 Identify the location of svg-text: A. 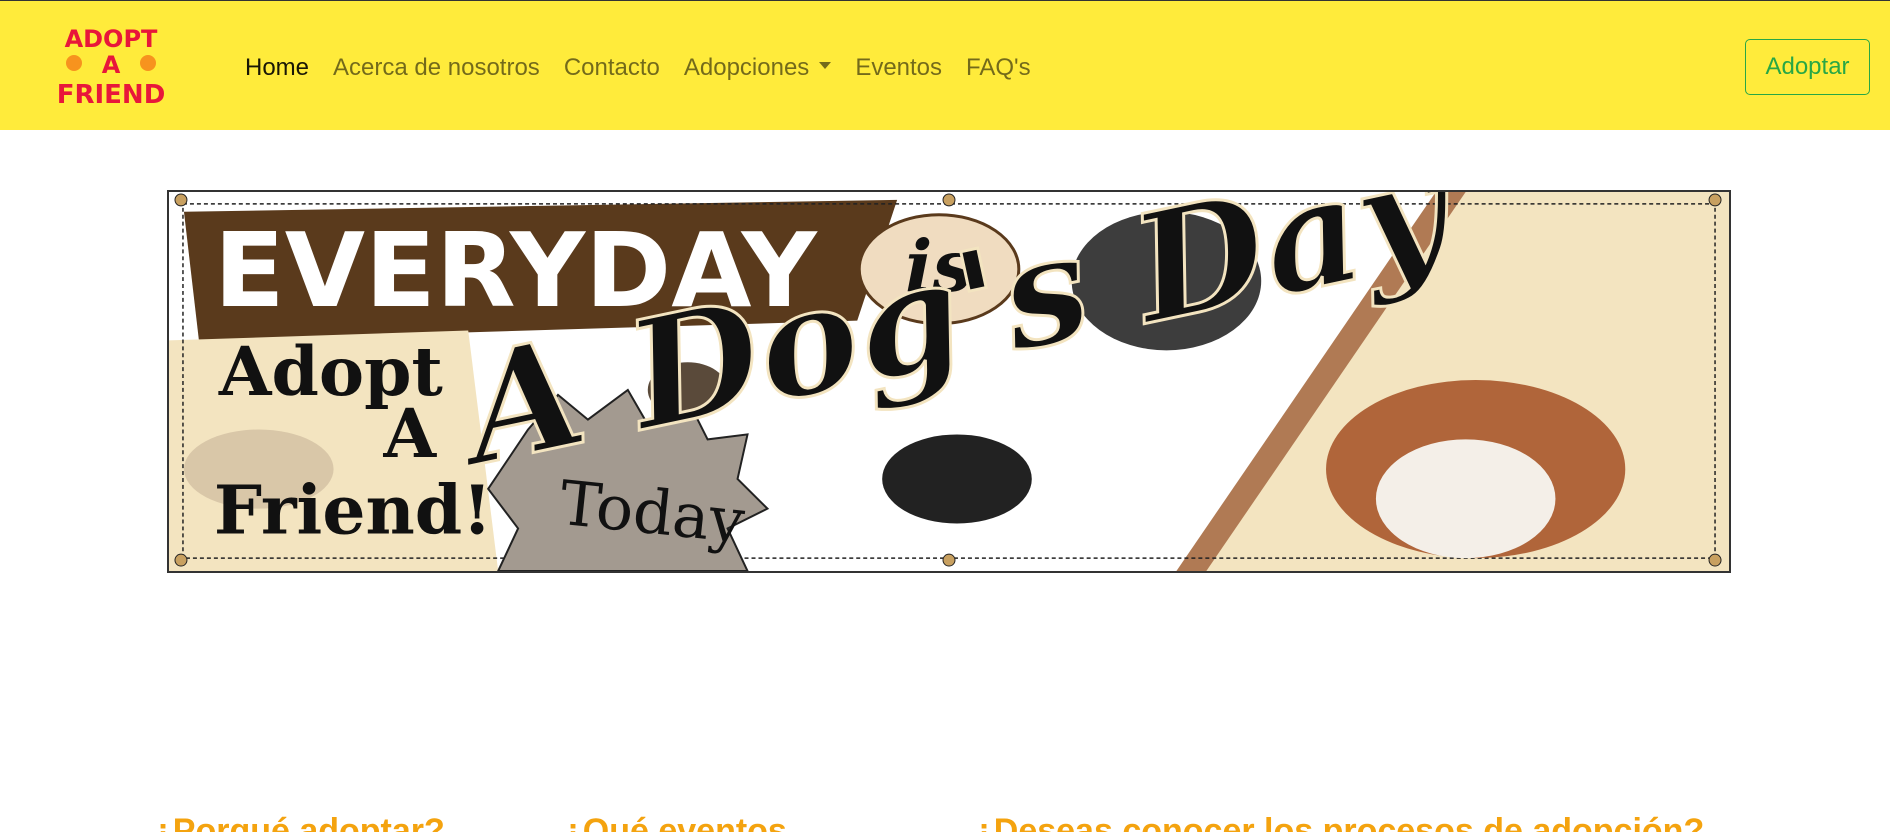
(111, 65).